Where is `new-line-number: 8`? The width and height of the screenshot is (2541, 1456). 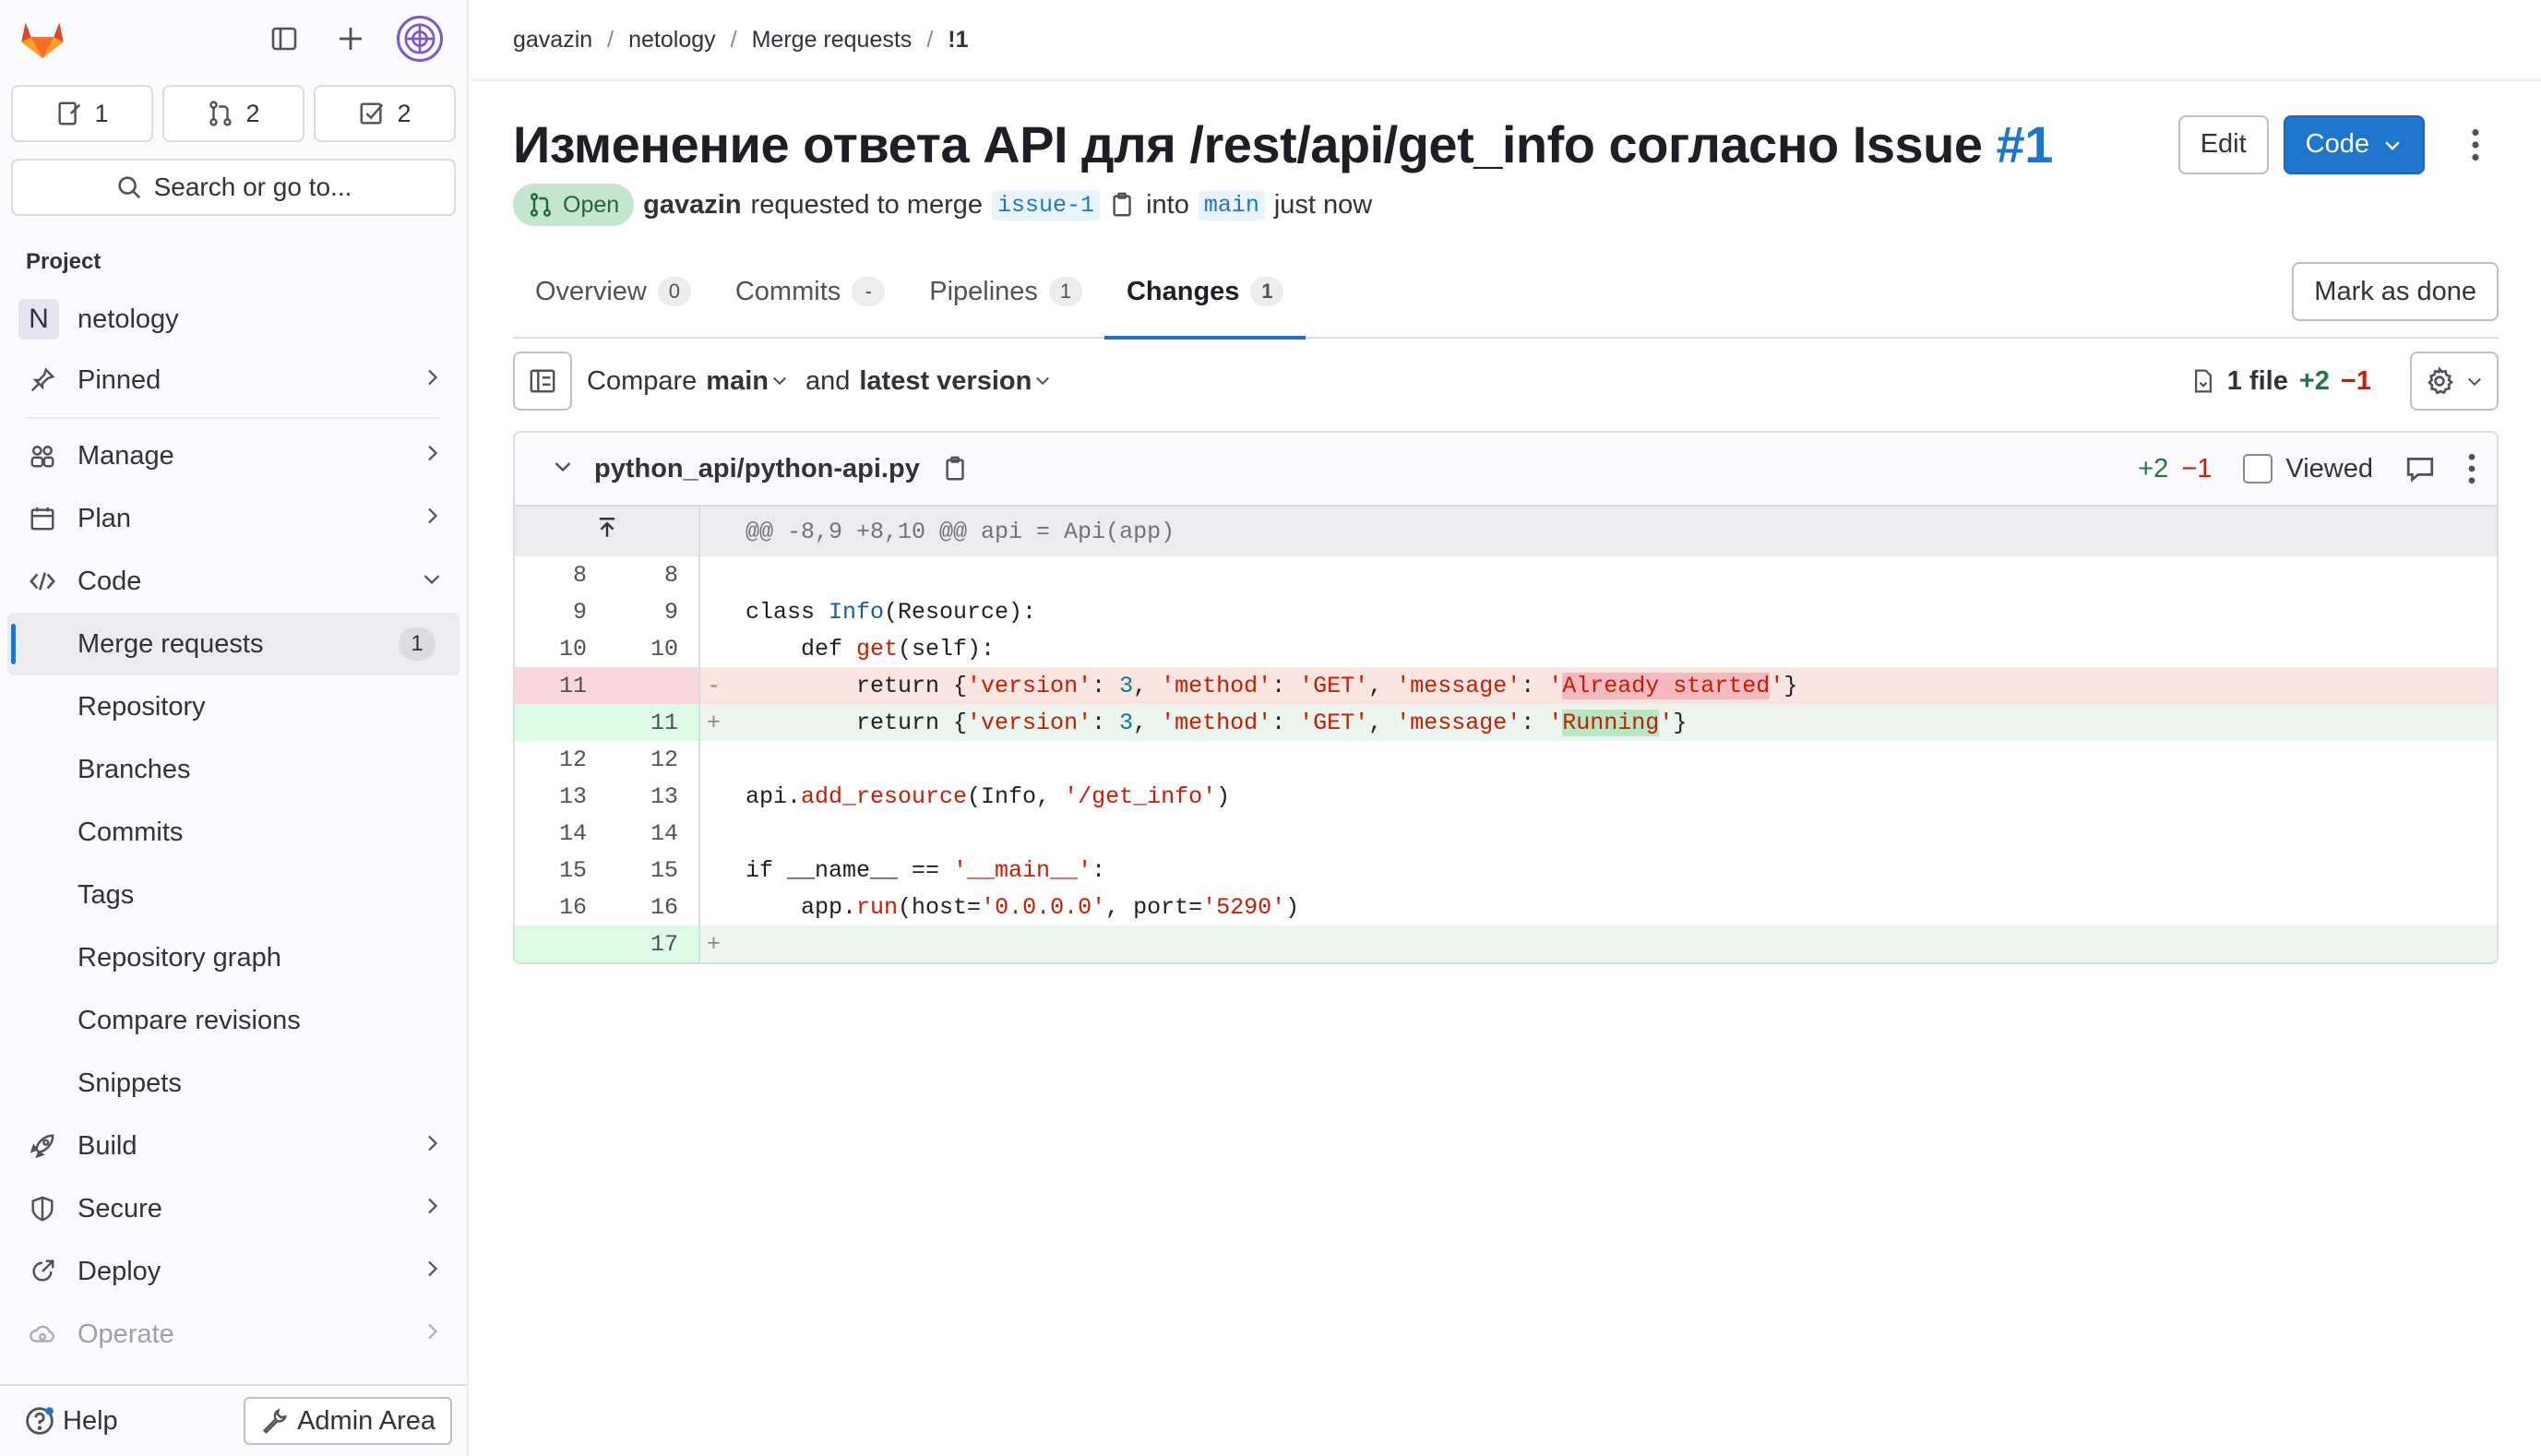
new-line-number: 8 is located at coordinates (653, 574).